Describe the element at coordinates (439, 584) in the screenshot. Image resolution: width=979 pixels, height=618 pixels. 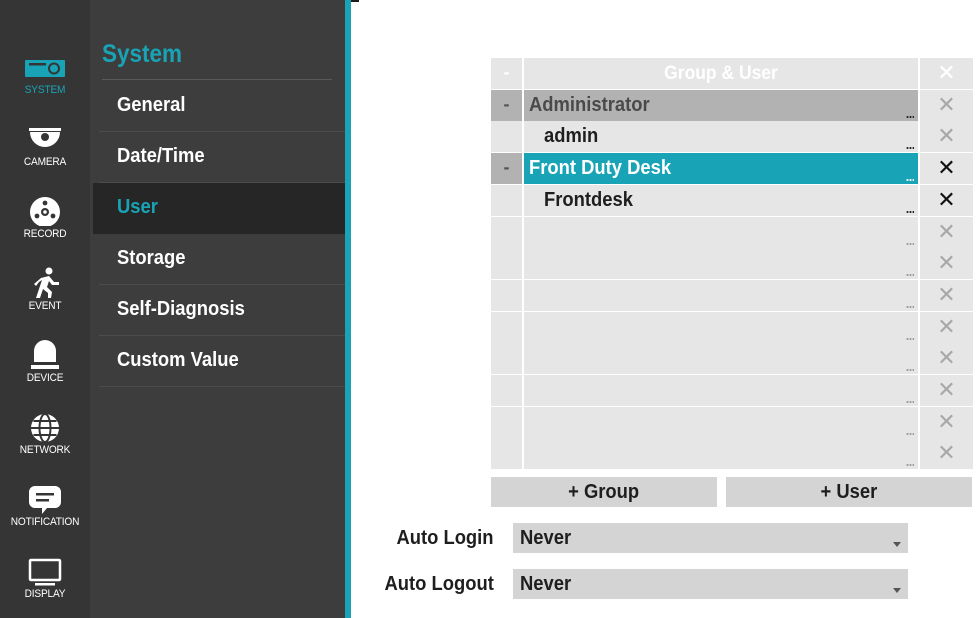
I see `auto-logout-label: Auto Logout` at that location.